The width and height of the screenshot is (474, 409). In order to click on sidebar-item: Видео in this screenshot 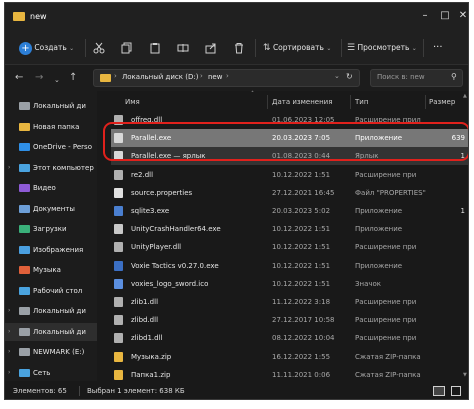, I will do `click(51, 188)`.